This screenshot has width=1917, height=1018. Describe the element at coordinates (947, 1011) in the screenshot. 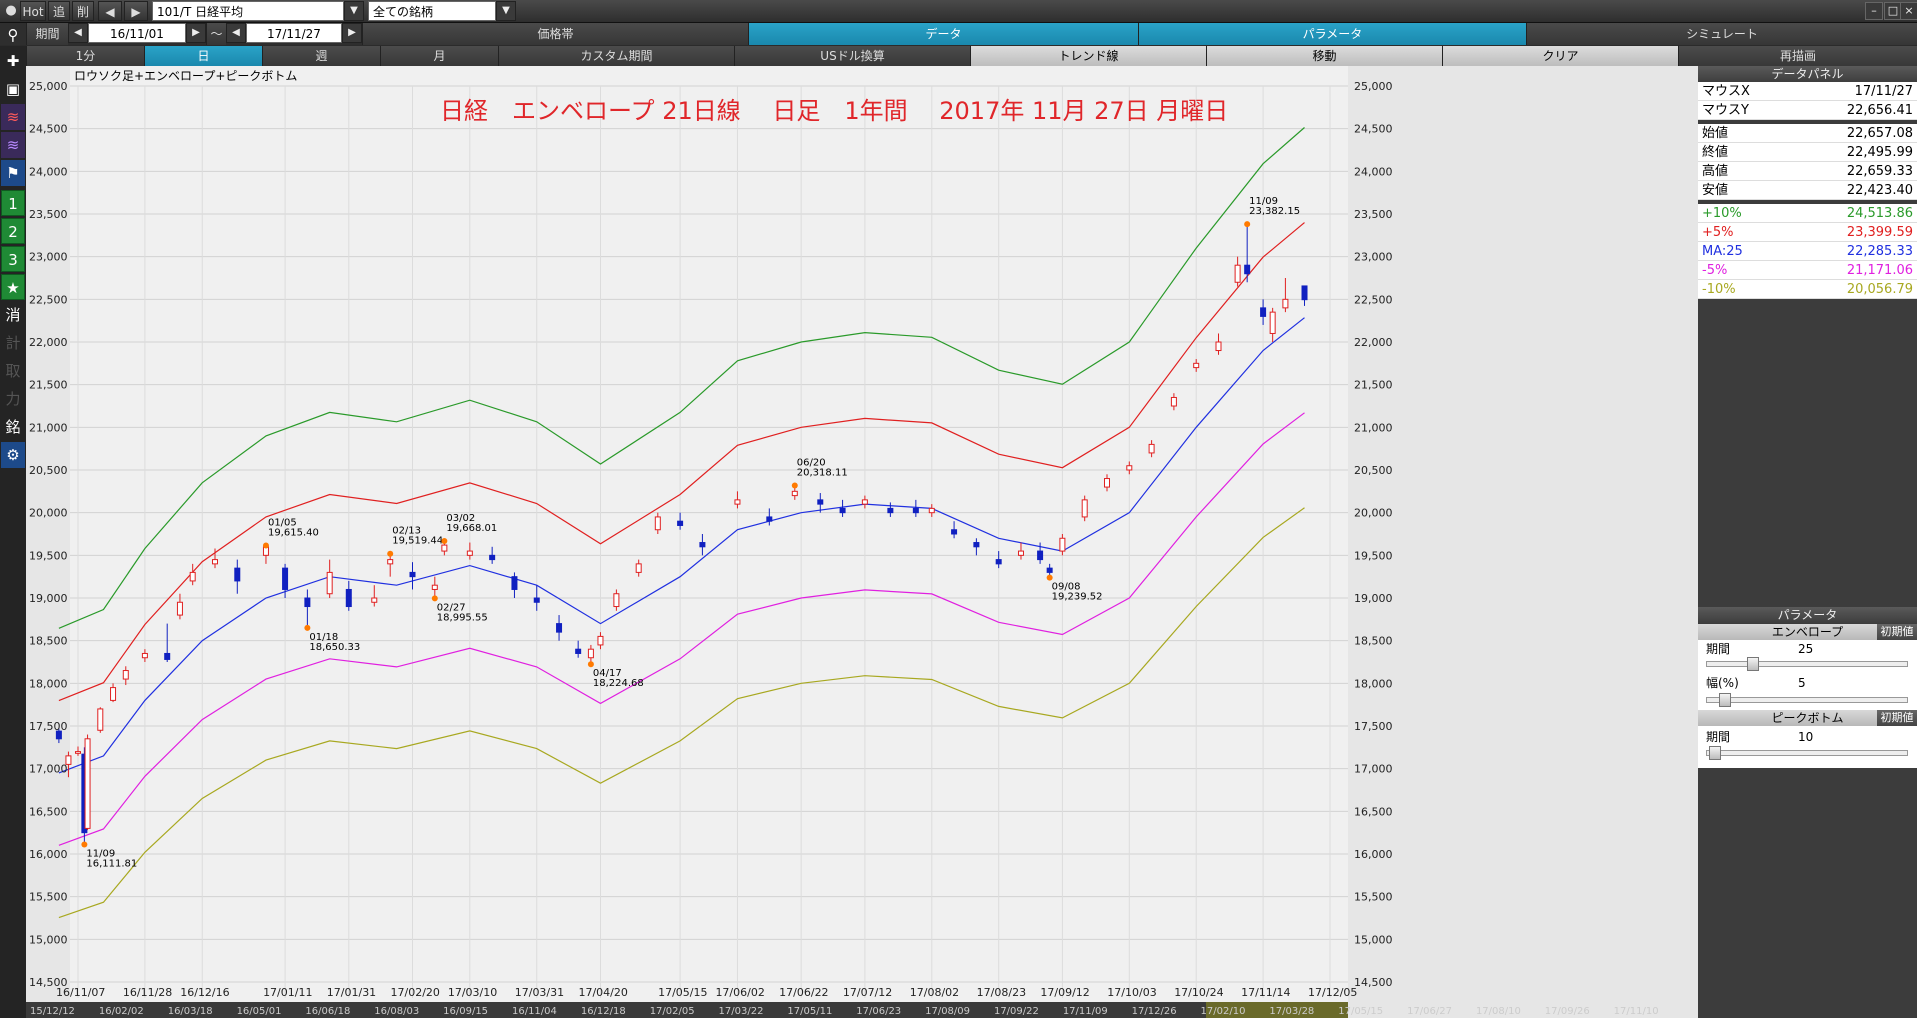

I see `scroll-date-label: 17/08/09` at that location.